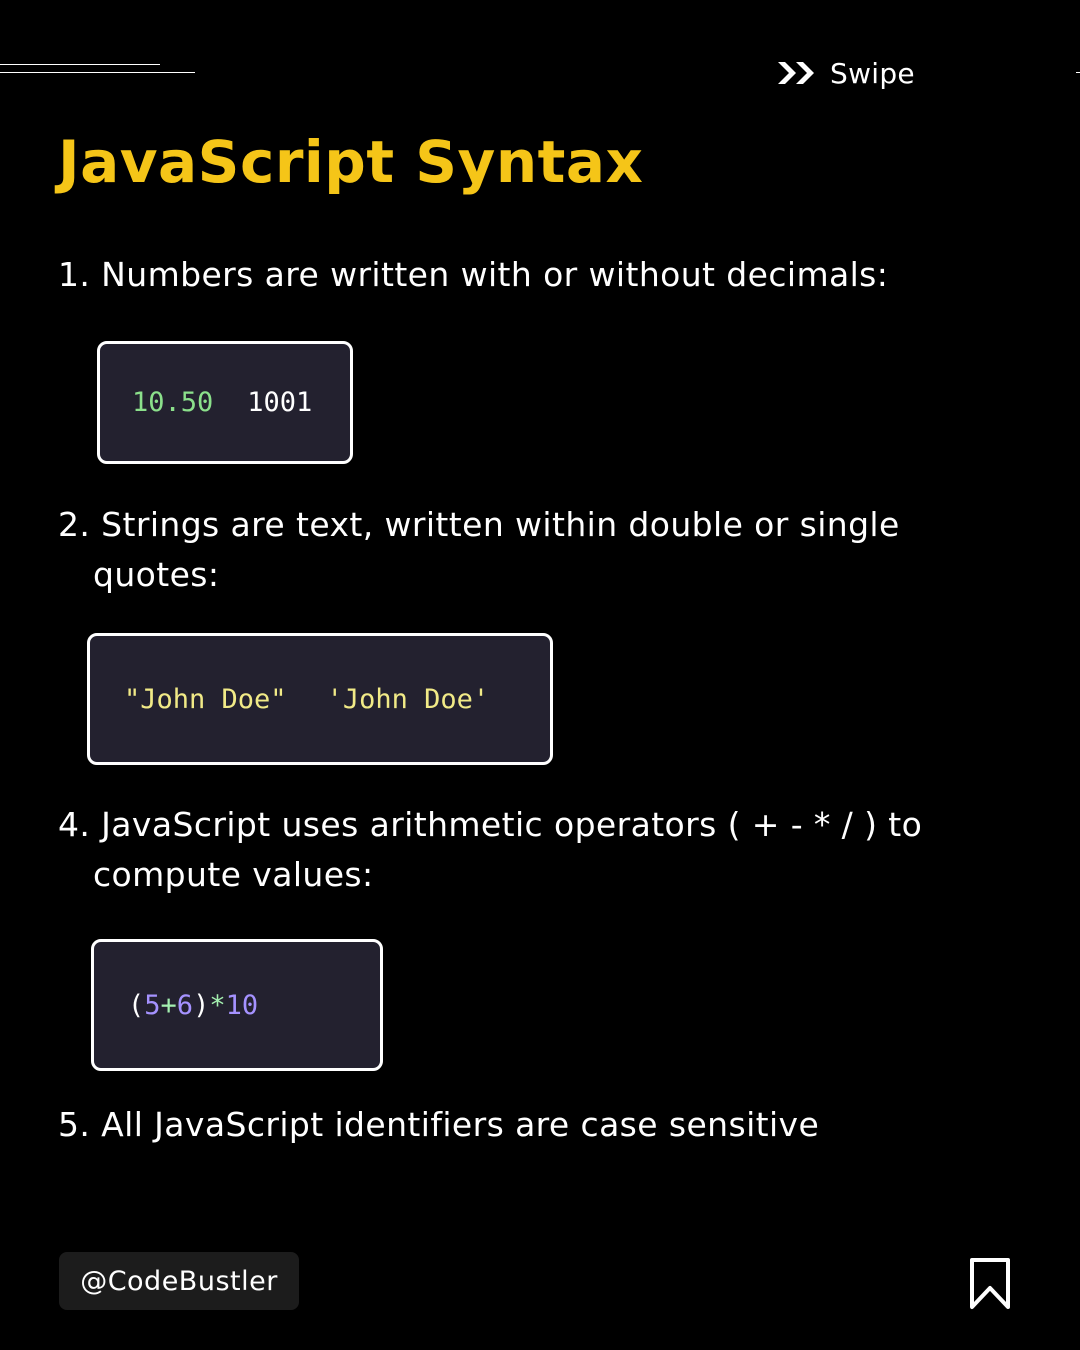  I want to click on author-handle-label: @CodeBustler, so click(179, 1281).